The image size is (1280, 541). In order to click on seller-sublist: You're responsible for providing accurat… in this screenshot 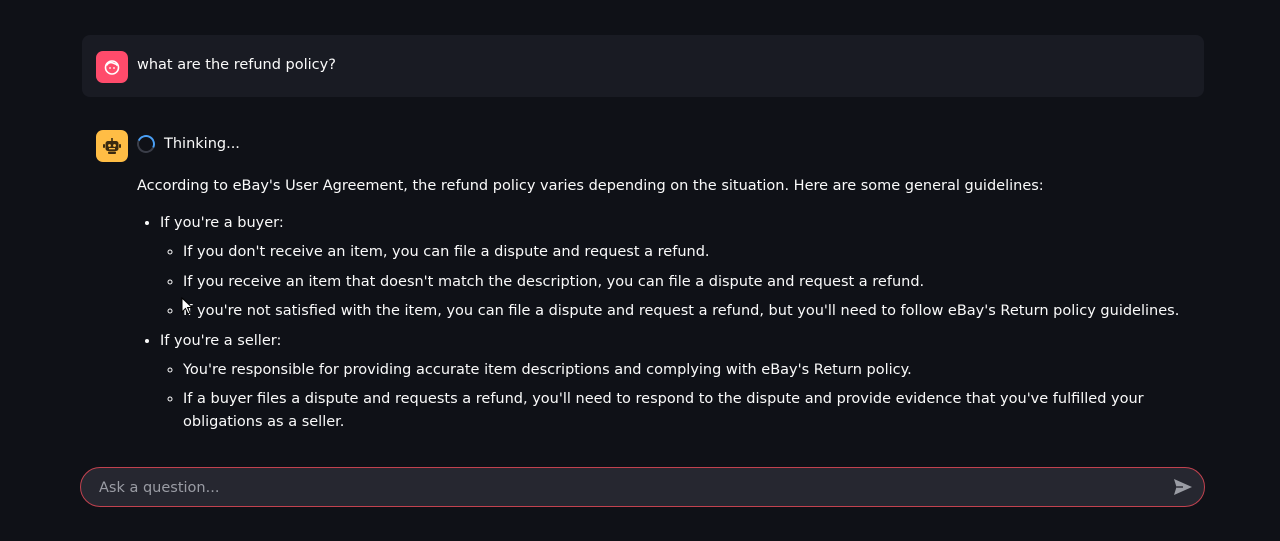, I will do `click(673, 397)`.